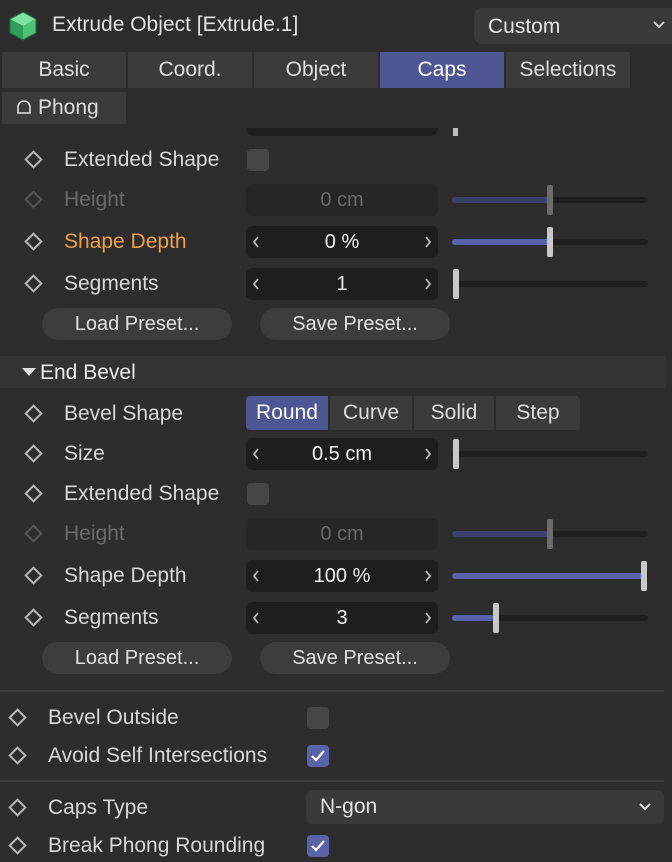  I want to click on triangle-down-icon, so click(29, 372).